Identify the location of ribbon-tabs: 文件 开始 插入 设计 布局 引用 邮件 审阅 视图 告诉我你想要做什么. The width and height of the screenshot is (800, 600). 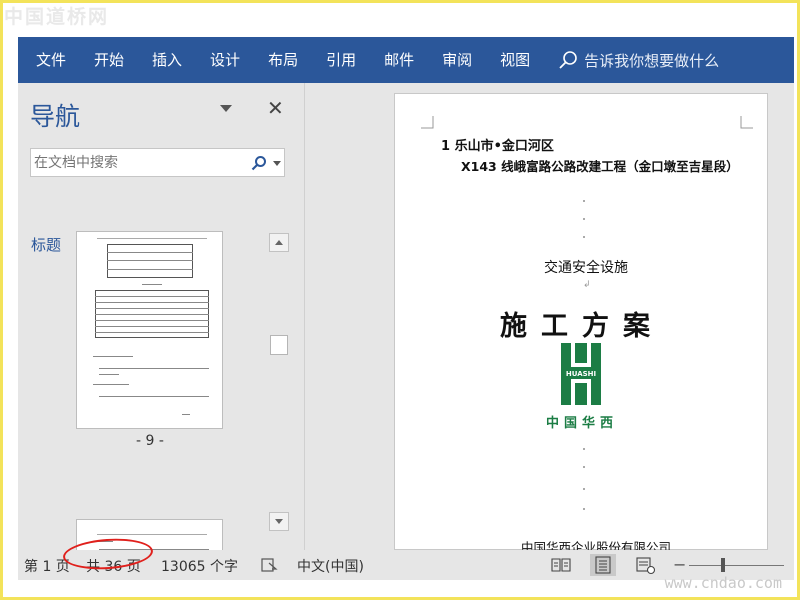
(406, 60).